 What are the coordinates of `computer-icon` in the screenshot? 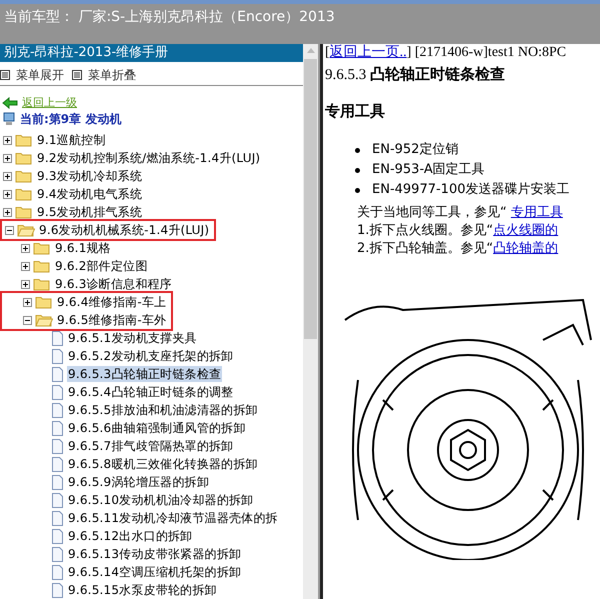 It's located at (9, 119).